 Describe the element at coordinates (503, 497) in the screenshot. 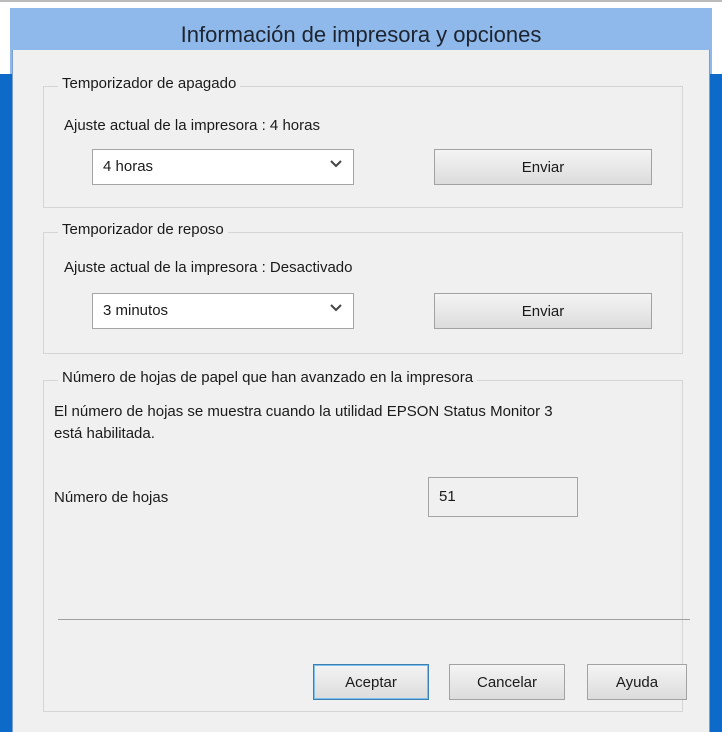

I see `sheet-count-field: 51` at that location.